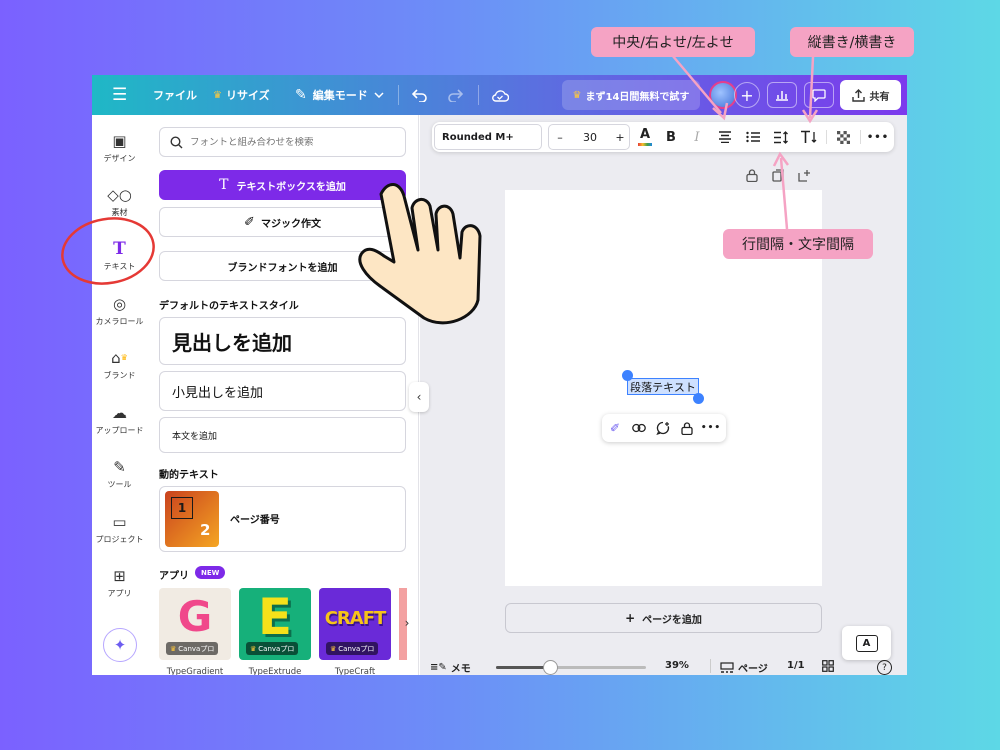  What do you see at coordinates (798, 244) in the screenshot?
I see `callout-spacing: 行間隔・文字間隔` at bounding box center [798, 244].